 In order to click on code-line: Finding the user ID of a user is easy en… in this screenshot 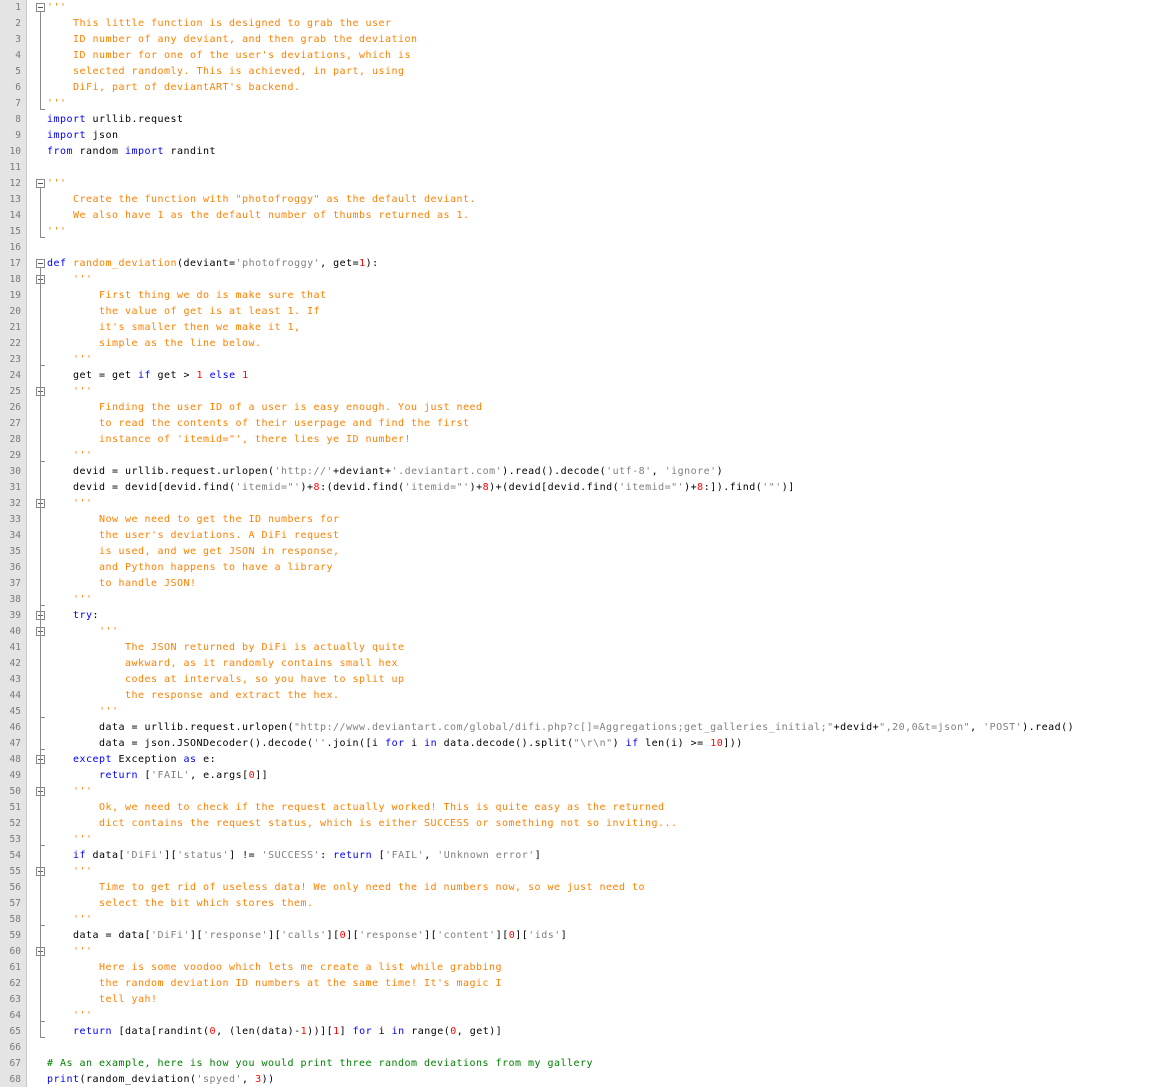, I will do `click(265, 408)`.